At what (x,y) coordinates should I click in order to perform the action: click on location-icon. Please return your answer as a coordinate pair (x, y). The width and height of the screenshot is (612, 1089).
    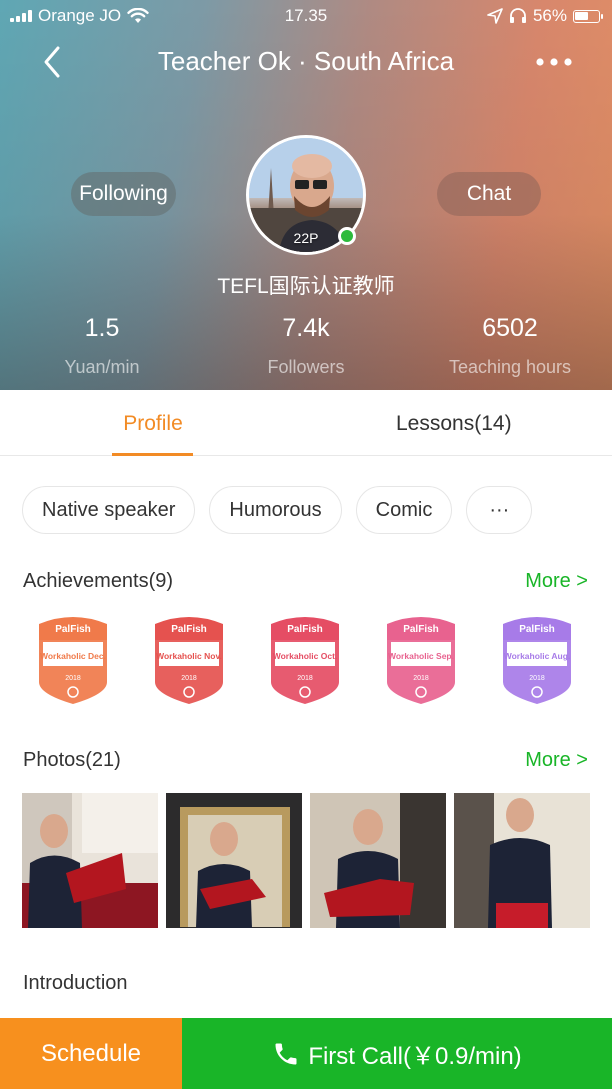
    Looking at the image, I should click on (495, 16).